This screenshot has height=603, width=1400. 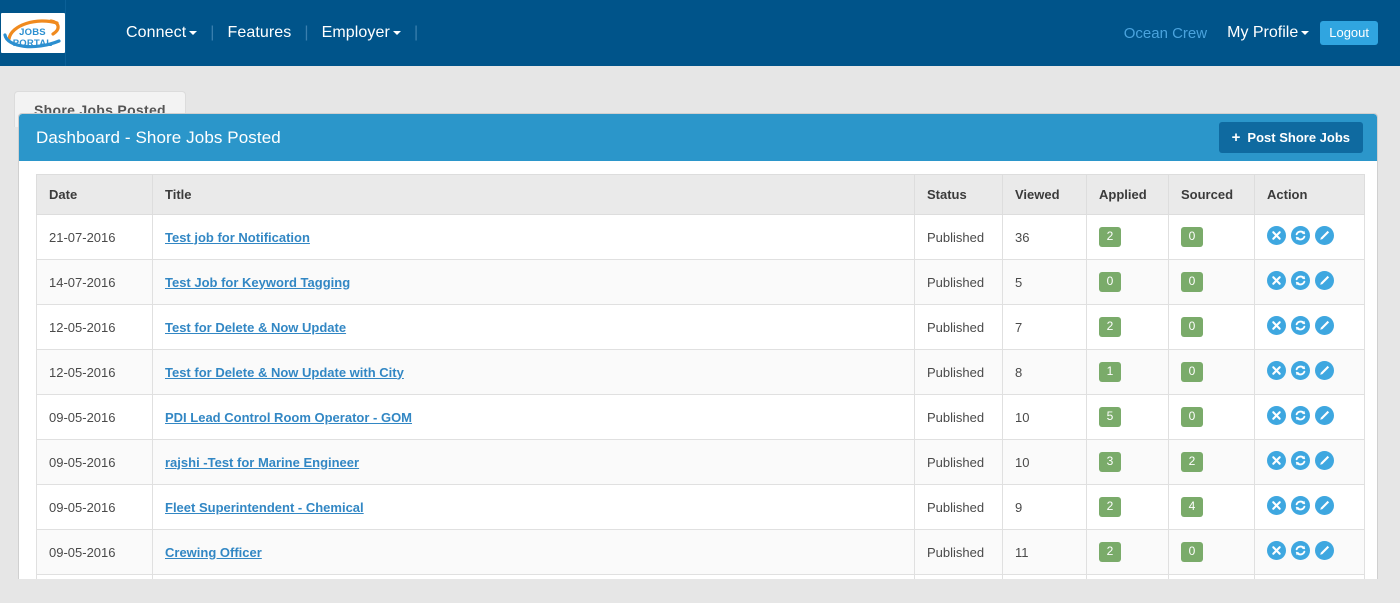 I want to click on applied-badge: 1, so click(x=1110, y=372).